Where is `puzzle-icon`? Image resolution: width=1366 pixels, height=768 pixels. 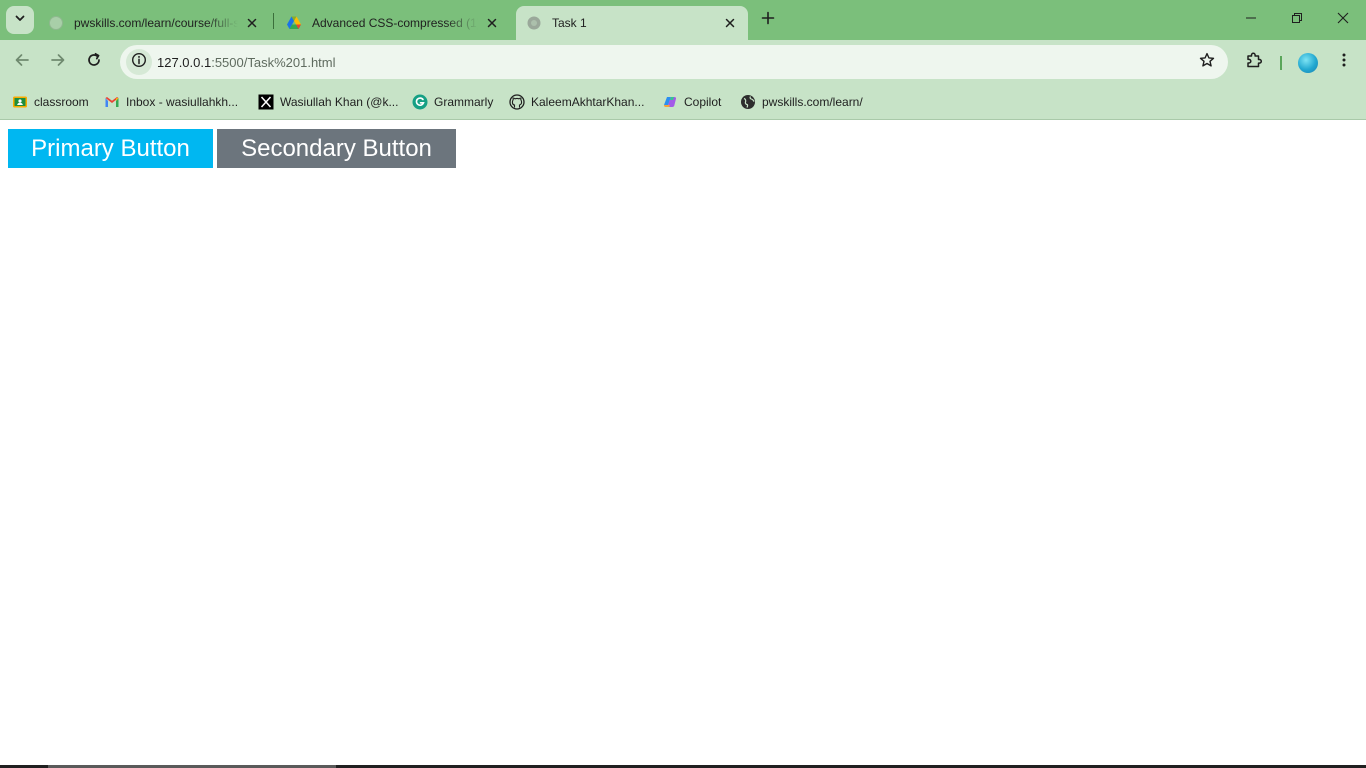
puzzle-icon is located at coordinates (1254, 62).